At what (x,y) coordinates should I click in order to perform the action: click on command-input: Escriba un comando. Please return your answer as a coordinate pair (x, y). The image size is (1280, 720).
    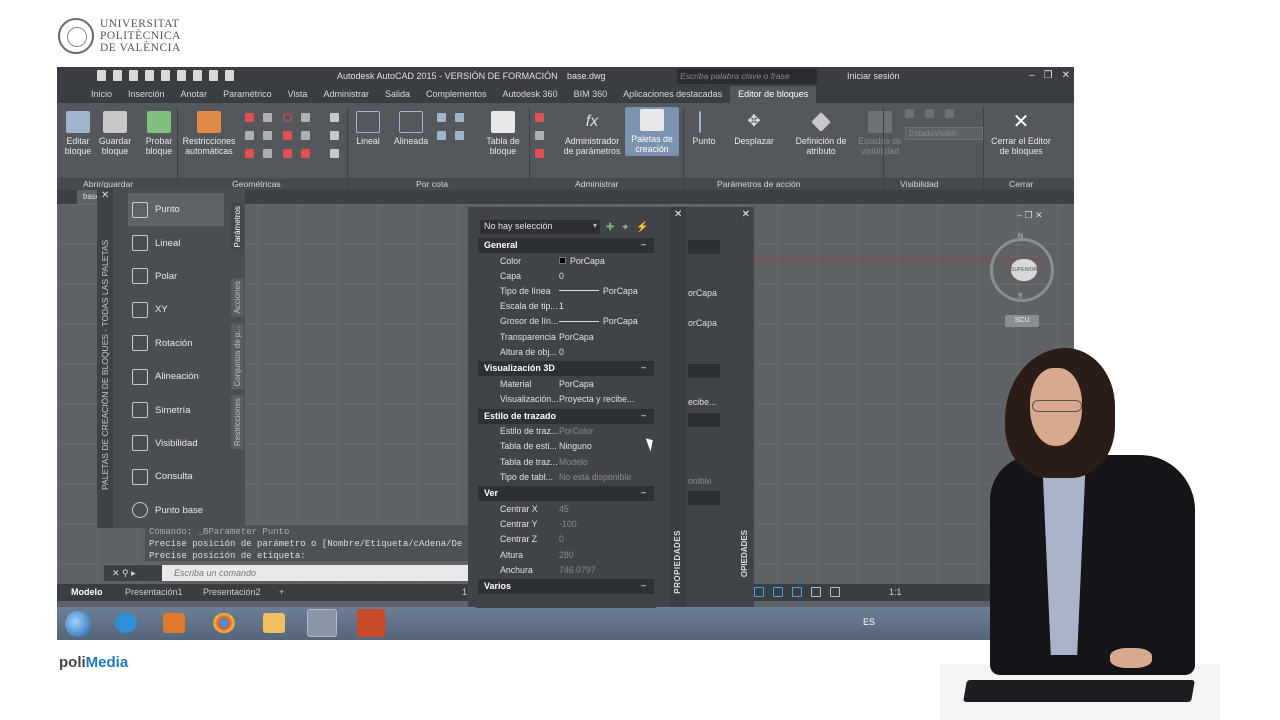
    Looking at the image, I should click on (215, 573).